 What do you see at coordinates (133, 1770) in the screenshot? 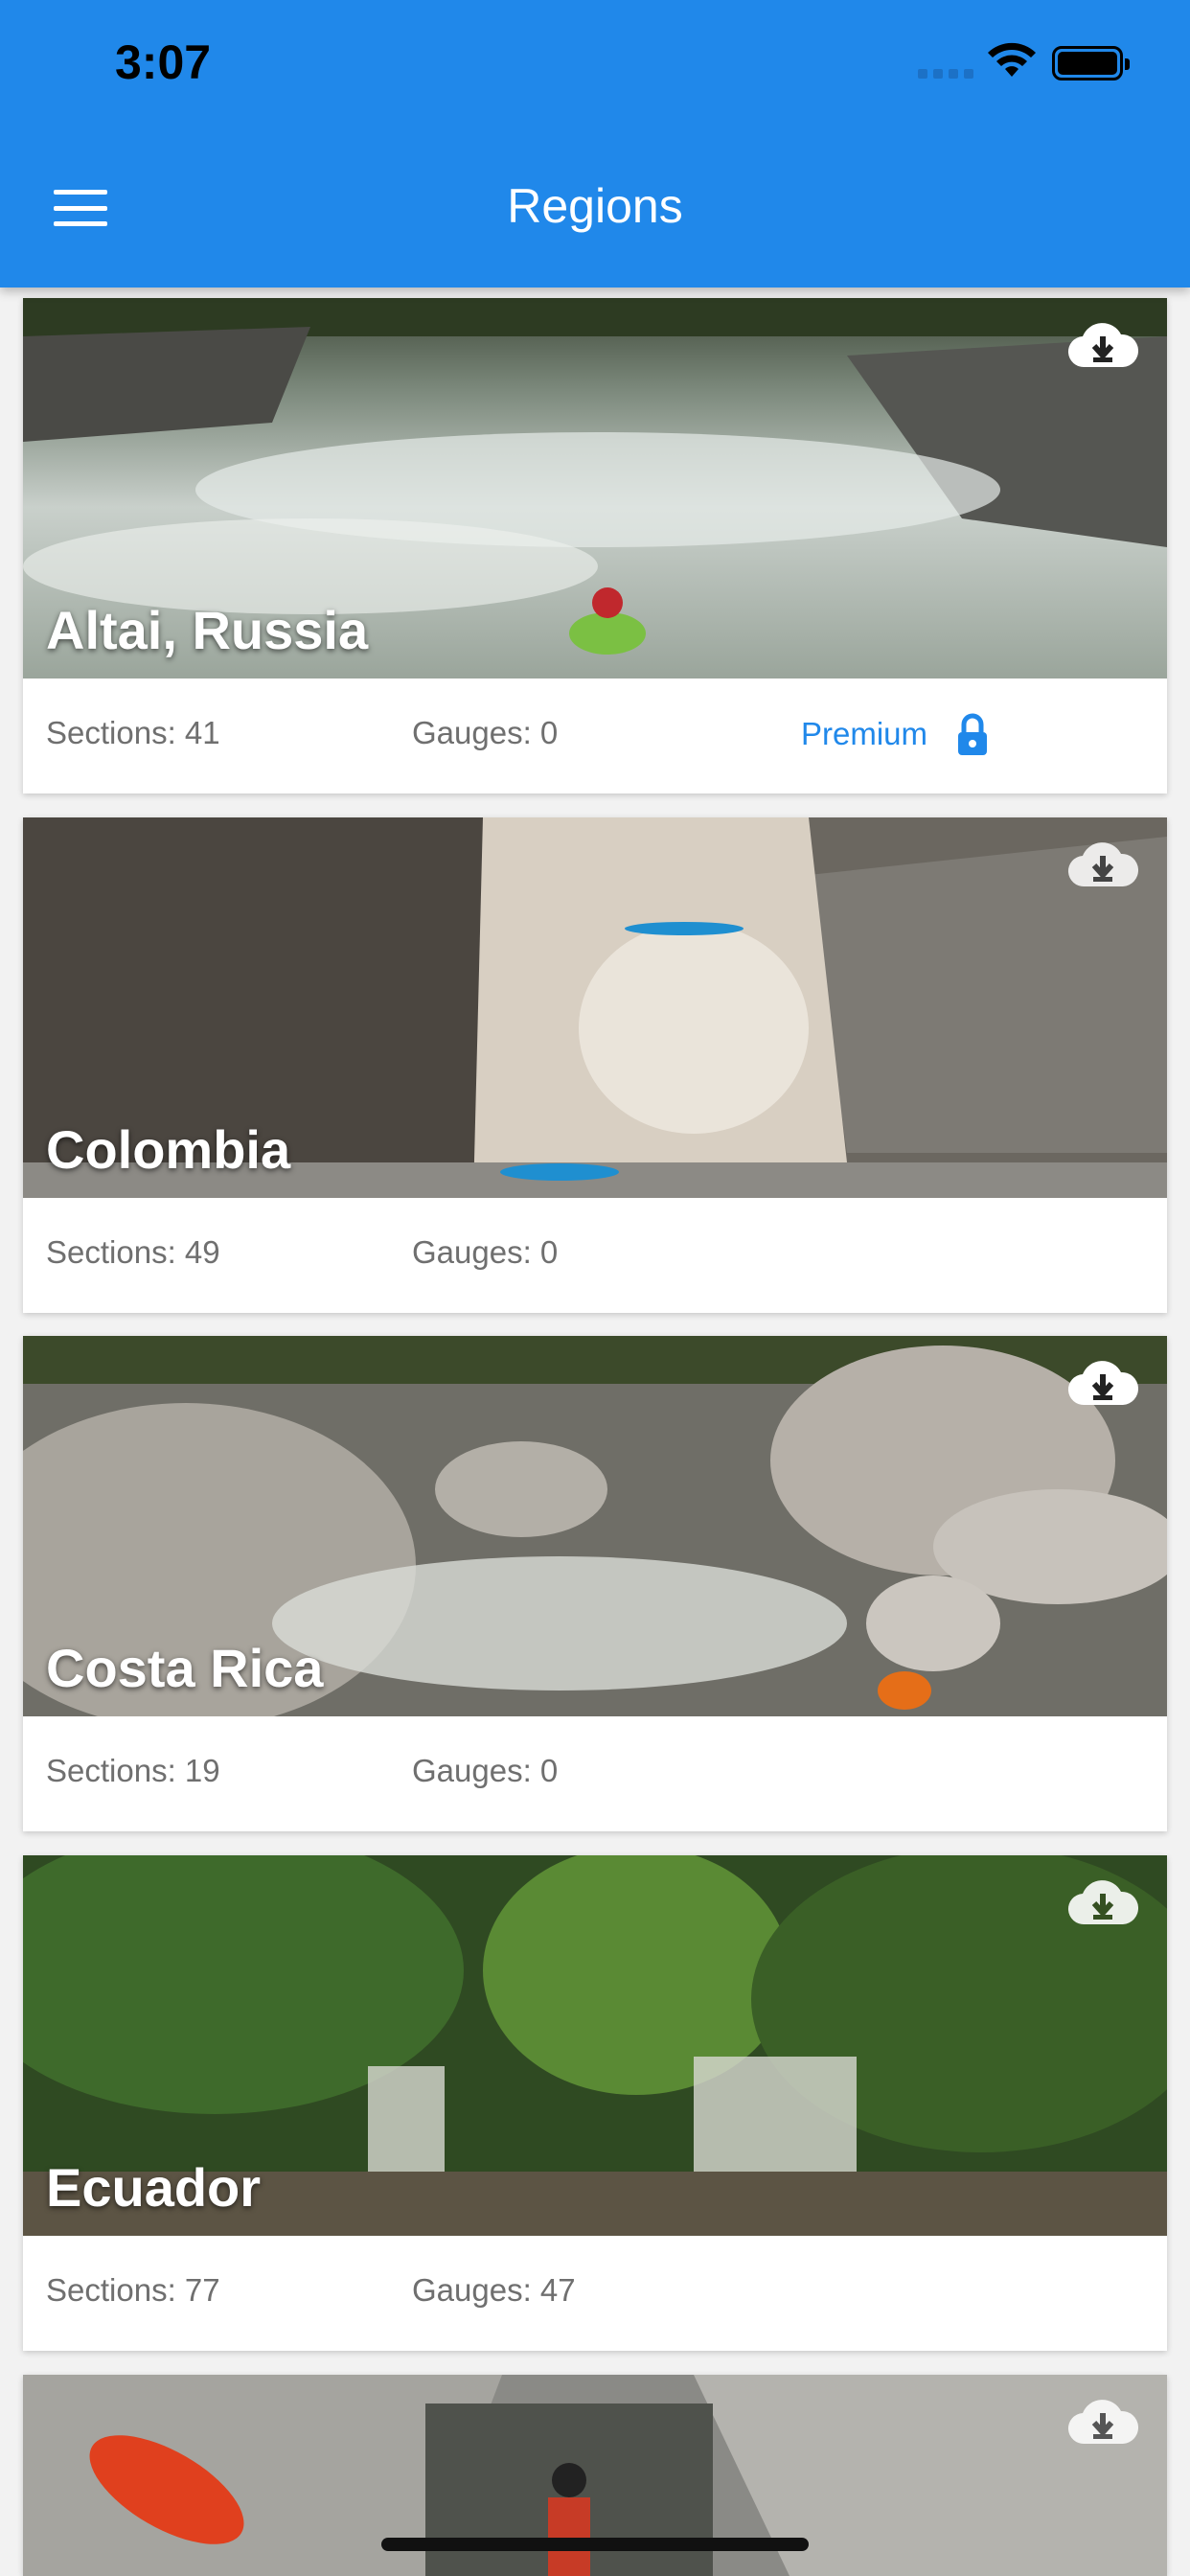
I see `sections-count: Sections: 19` at bounding box center [133, 1770].